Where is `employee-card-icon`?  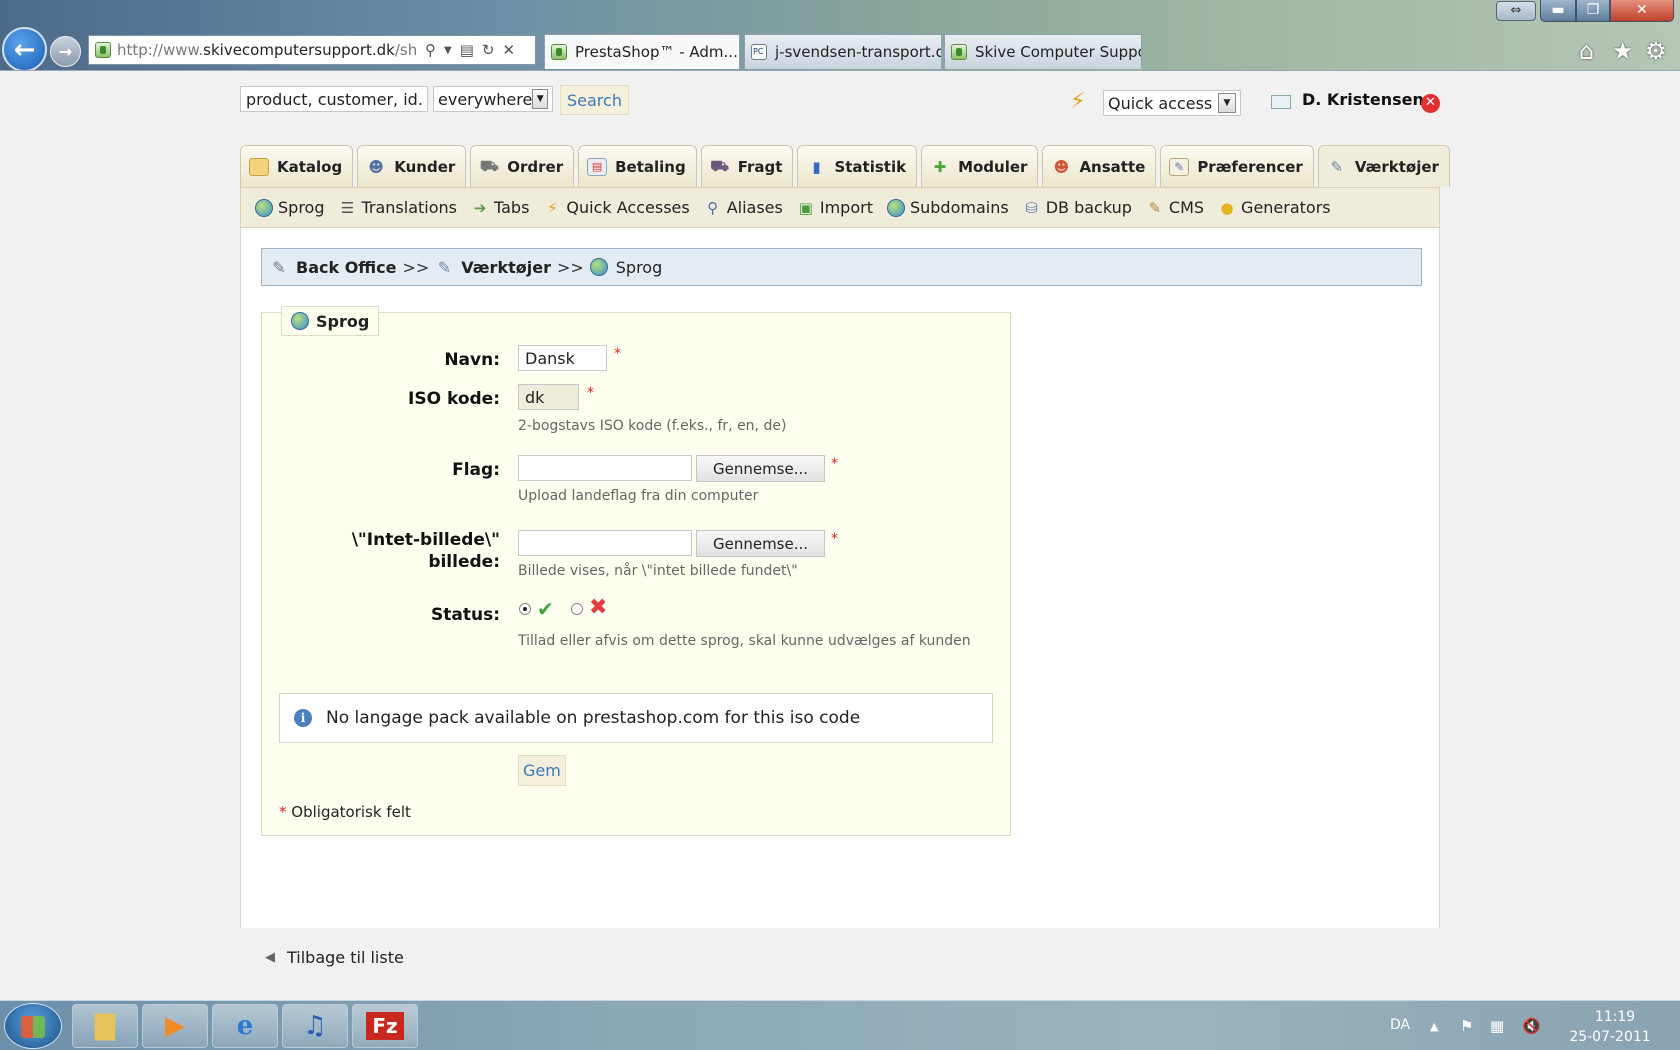 employee-card-icon is located at coordinates (1281, 102).